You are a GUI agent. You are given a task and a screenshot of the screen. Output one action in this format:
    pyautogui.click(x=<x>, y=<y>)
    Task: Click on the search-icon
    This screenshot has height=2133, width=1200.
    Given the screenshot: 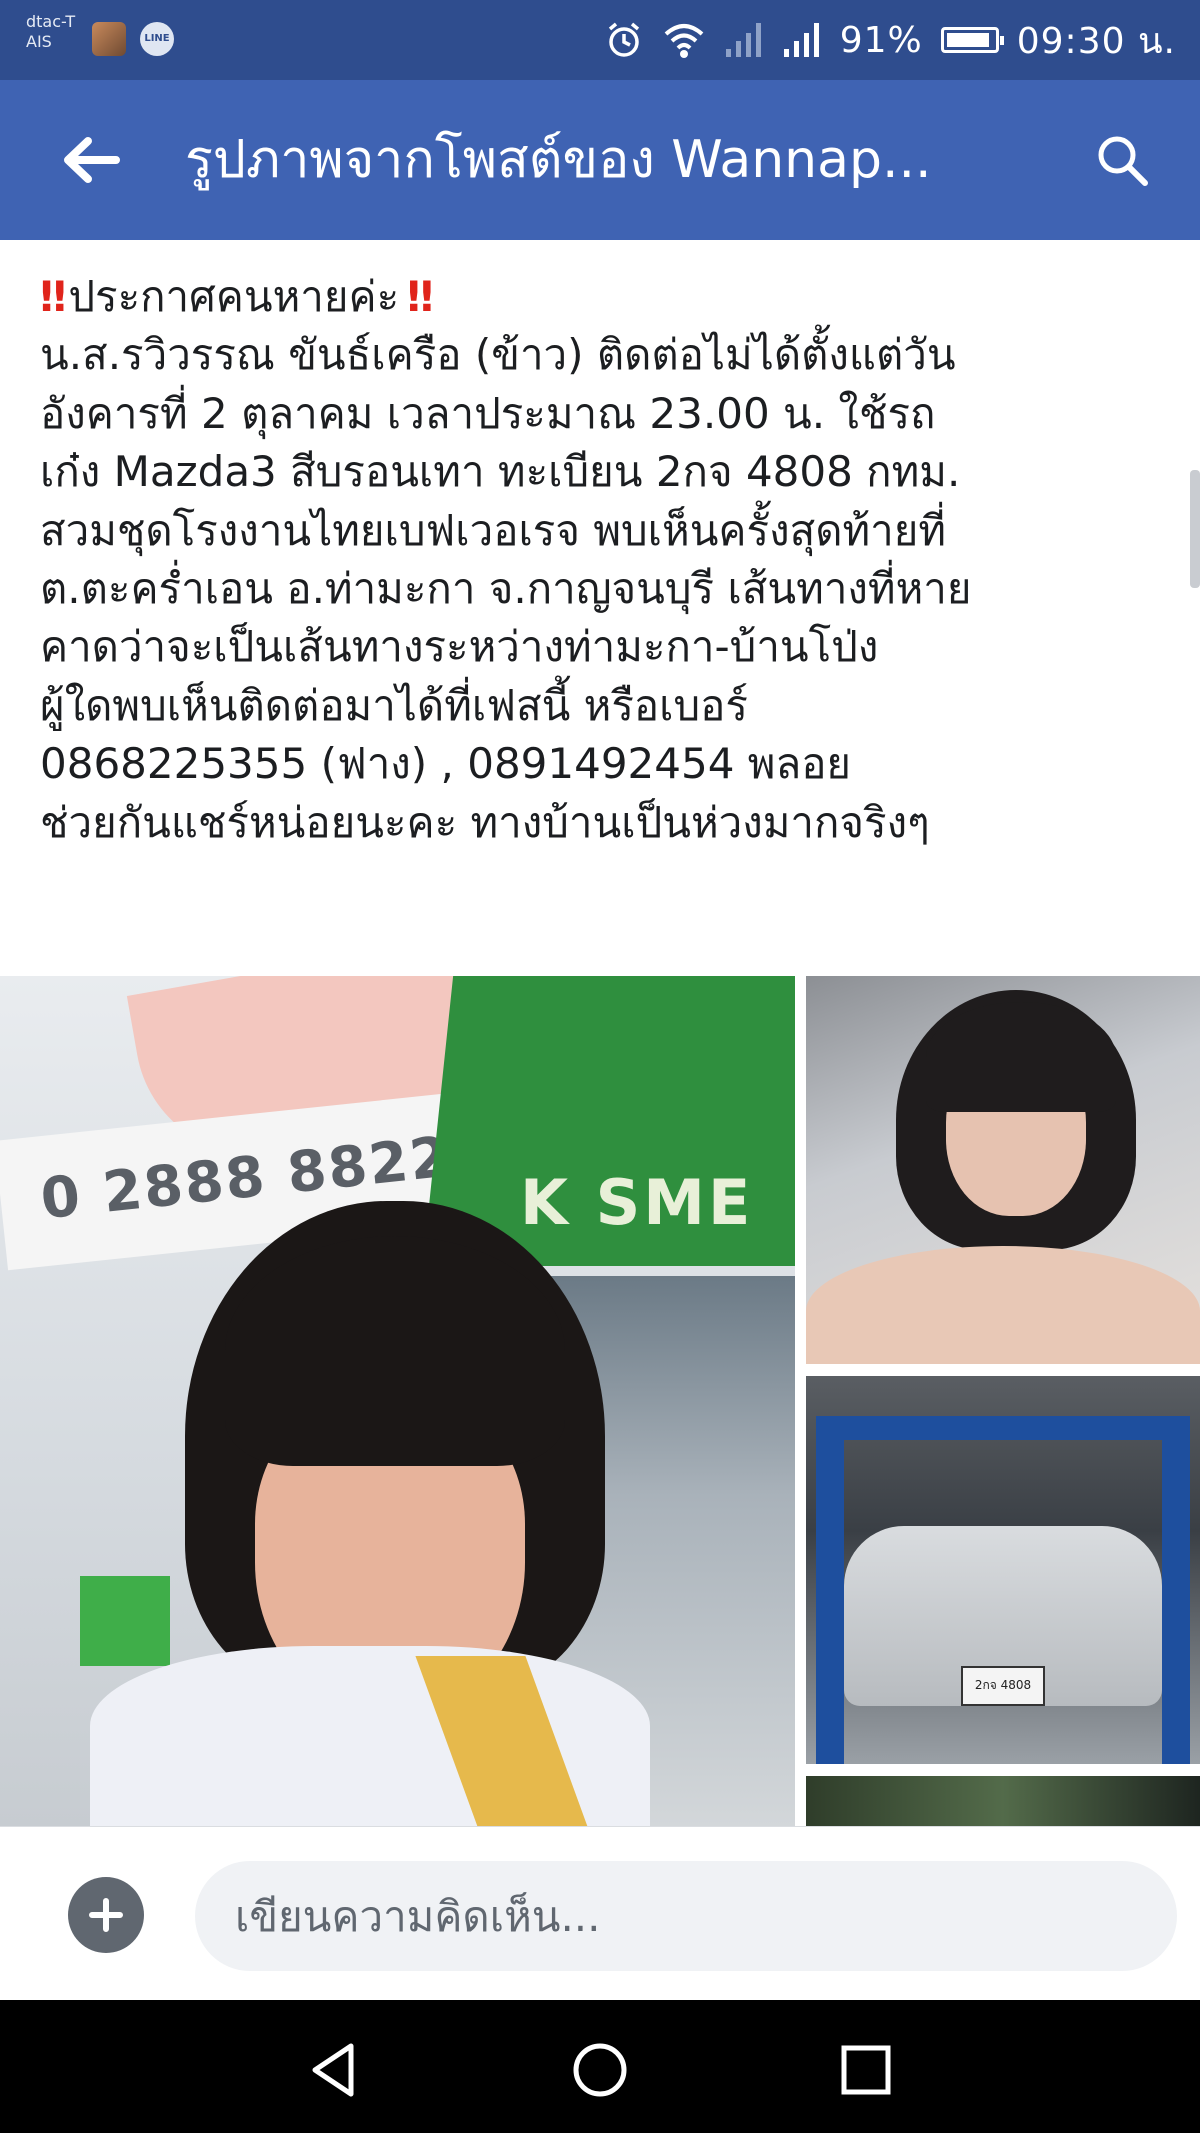 What is the action you would take?
    pyautogui.click(x=1123, y=161)
    